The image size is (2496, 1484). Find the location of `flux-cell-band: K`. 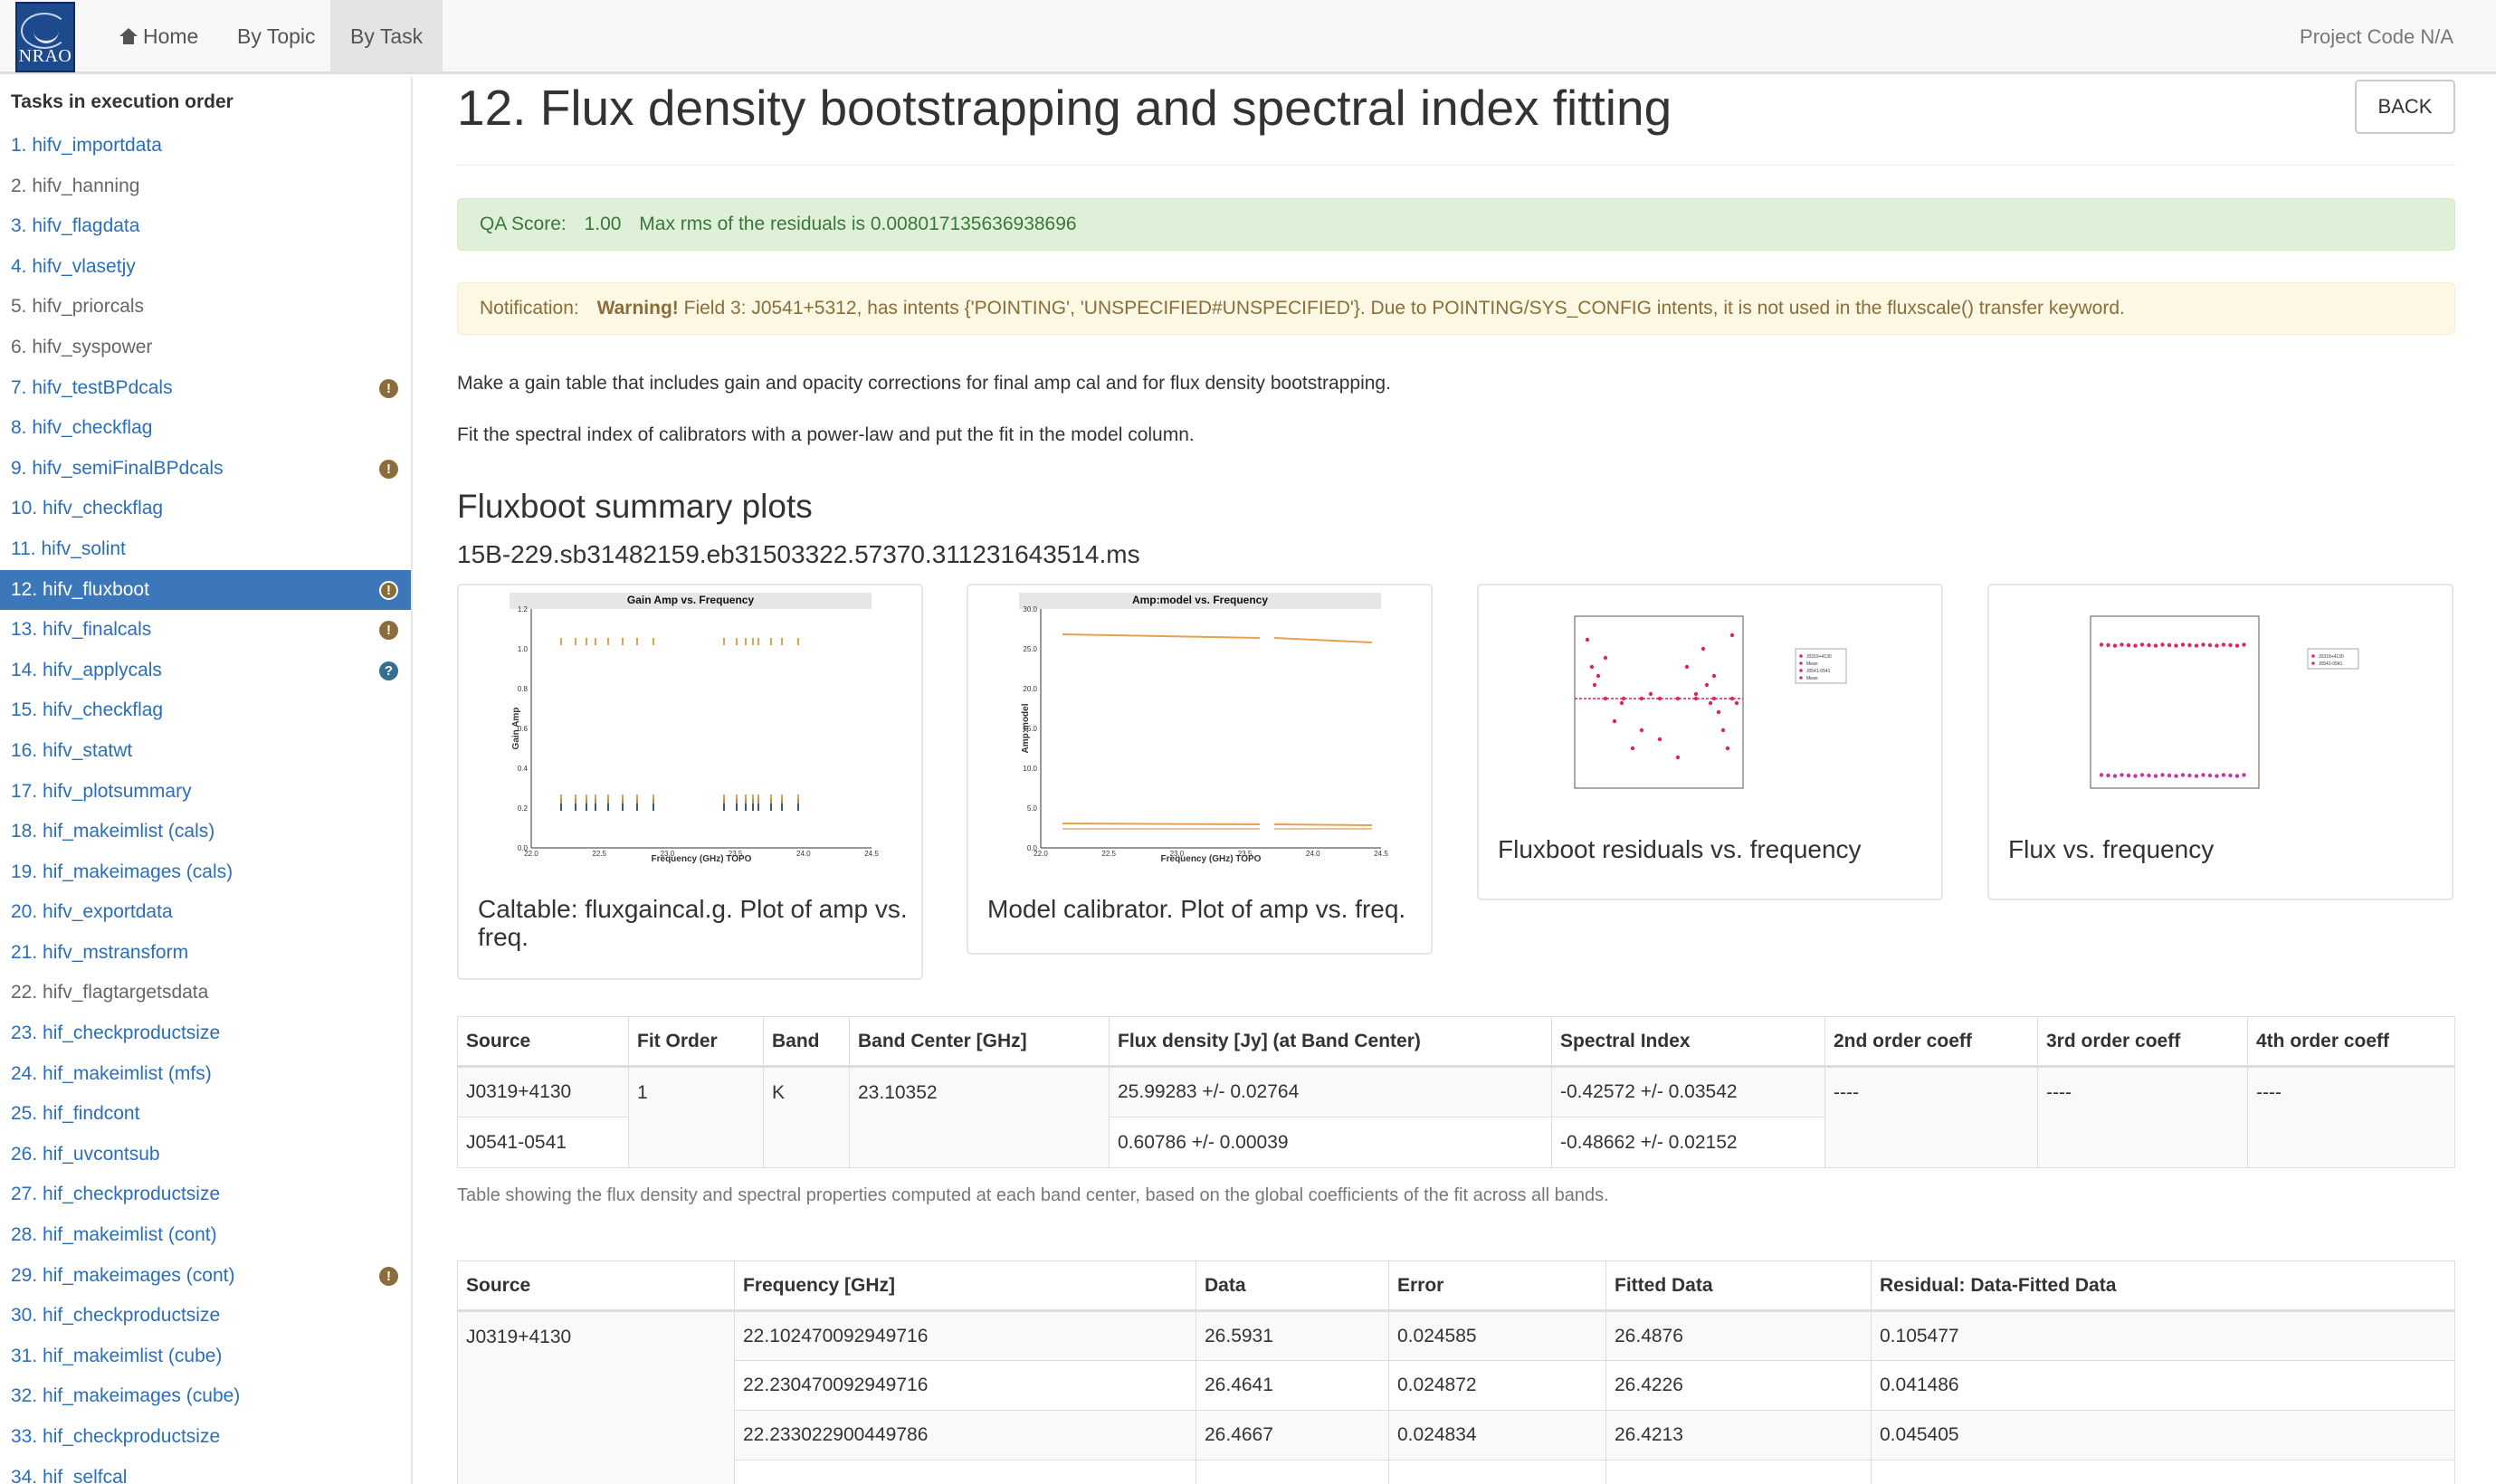

flux-cell-band: K is located at coordinates (806, 1117).